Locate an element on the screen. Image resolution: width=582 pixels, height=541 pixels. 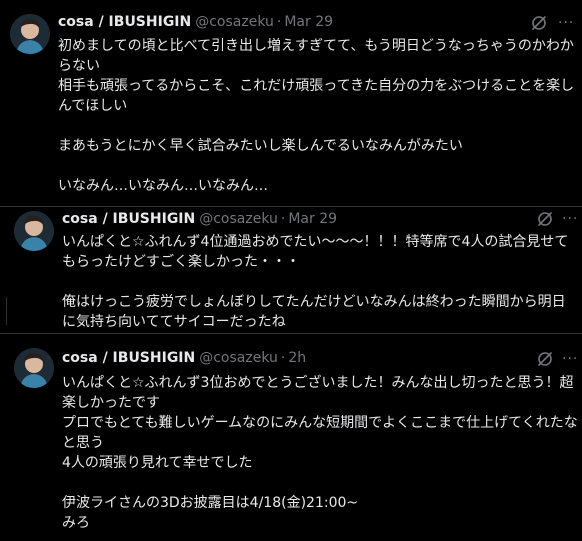
tweet-header: cosa / IBUSHIGIN @cosazeku · 2h is located at coordinates (184, 358).